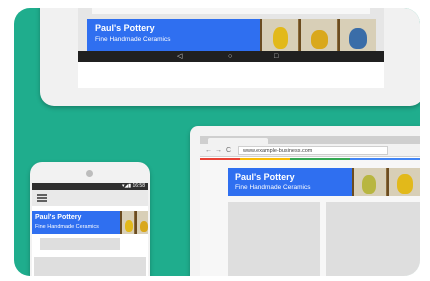 Image resolution: width=430 pixels, height=281 pixels. What do you see at coordinates (358, 38) in the screenshot?
I see `blue-pitcher-icon` at bounding box center [358, 38].